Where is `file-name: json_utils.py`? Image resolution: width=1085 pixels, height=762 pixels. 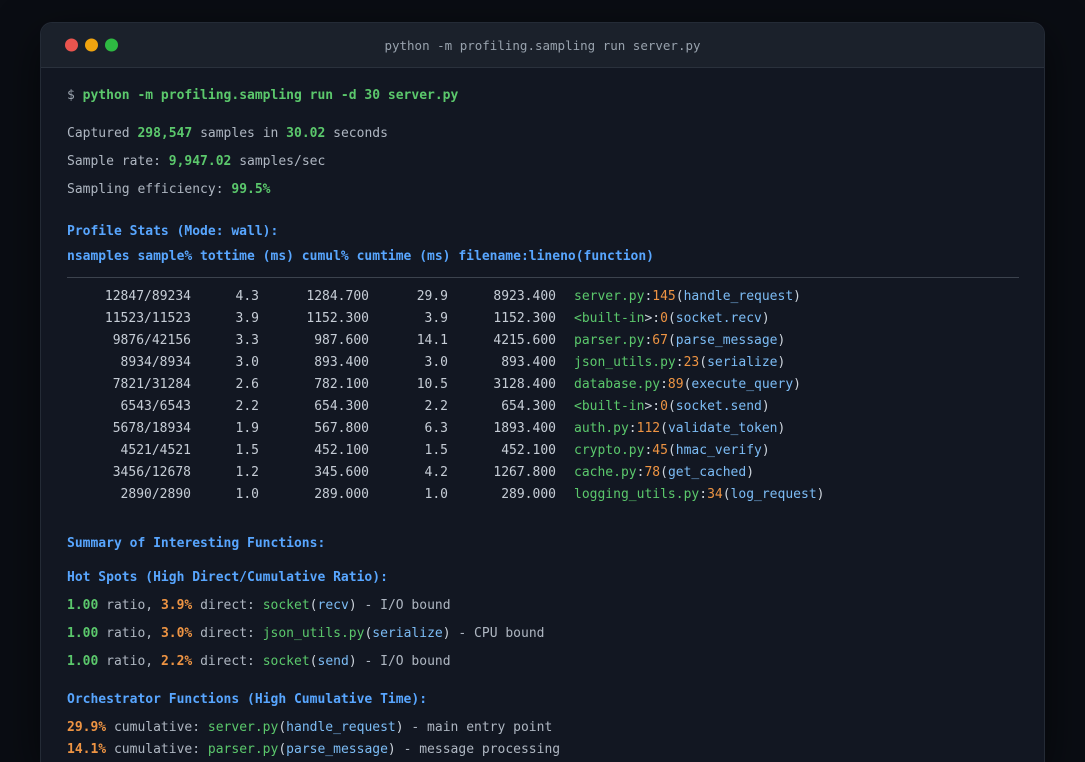 file-name: json_utils.py is located at coordinates (625, 362).